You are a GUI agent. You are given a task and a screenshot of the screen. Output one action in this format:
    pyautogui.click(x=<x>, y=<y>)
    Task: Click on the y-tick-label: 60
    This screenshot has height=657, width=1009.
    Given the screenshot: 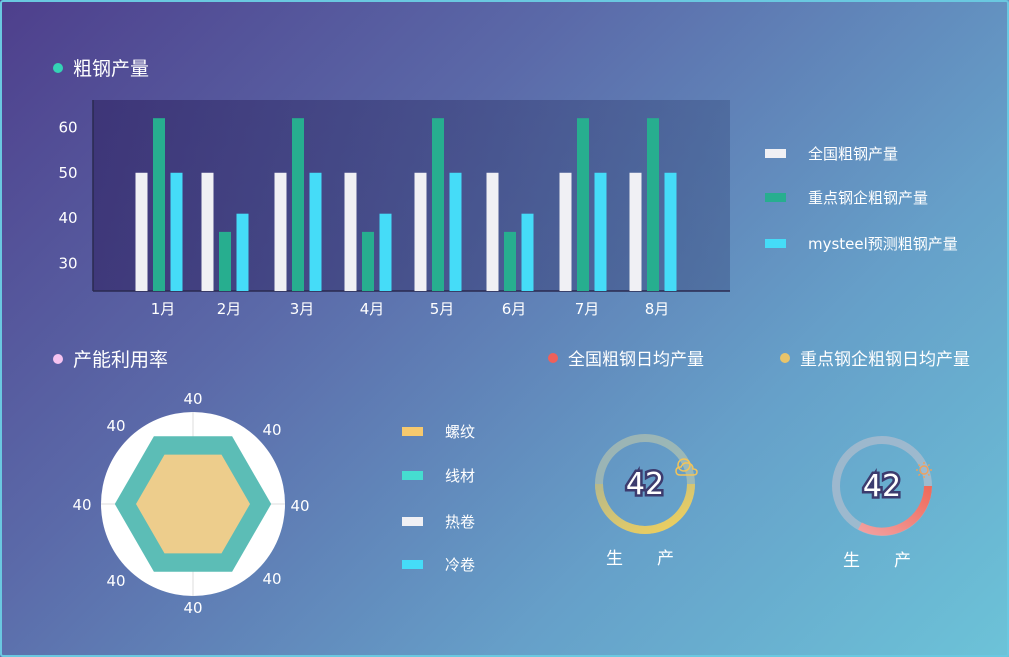 What is the action you would take?
    pyautogui.click(x=67, y=127)
    